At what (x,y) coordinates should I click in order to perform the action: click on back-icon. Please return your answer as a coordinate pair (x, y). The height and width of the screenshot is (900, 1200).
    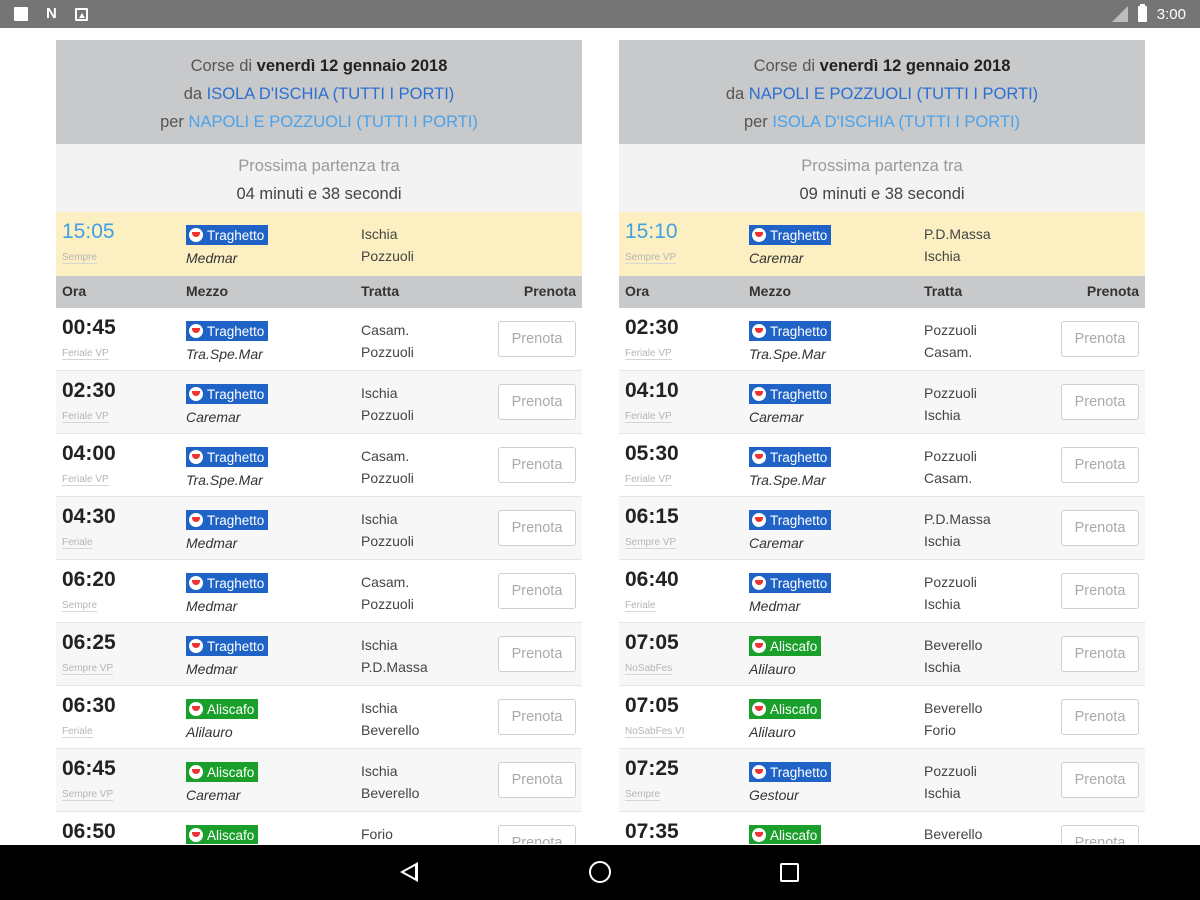
    Looking at the image, I should click on (409, 872).